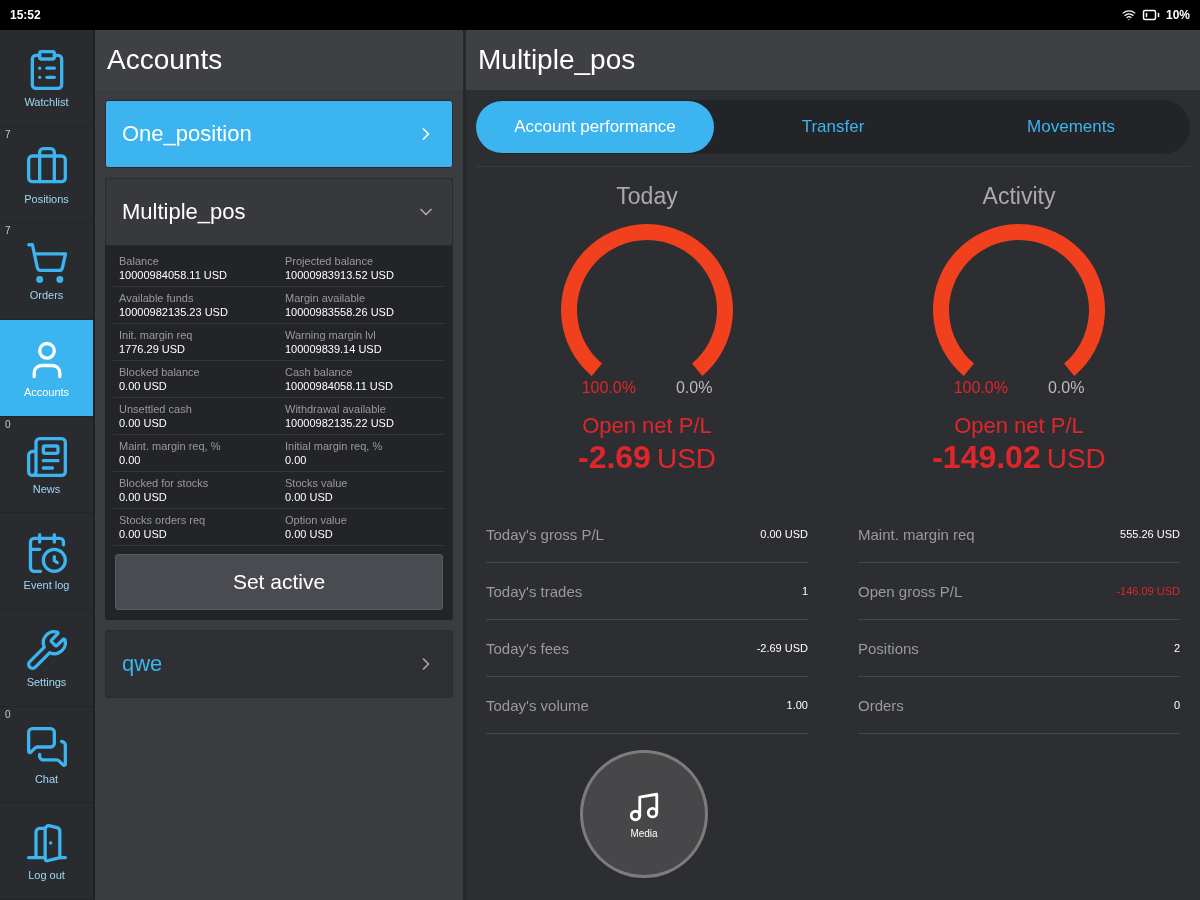 This screenshot has height=900, width=1200. I want to click on nav-item: 0 News, so click(46, 465).